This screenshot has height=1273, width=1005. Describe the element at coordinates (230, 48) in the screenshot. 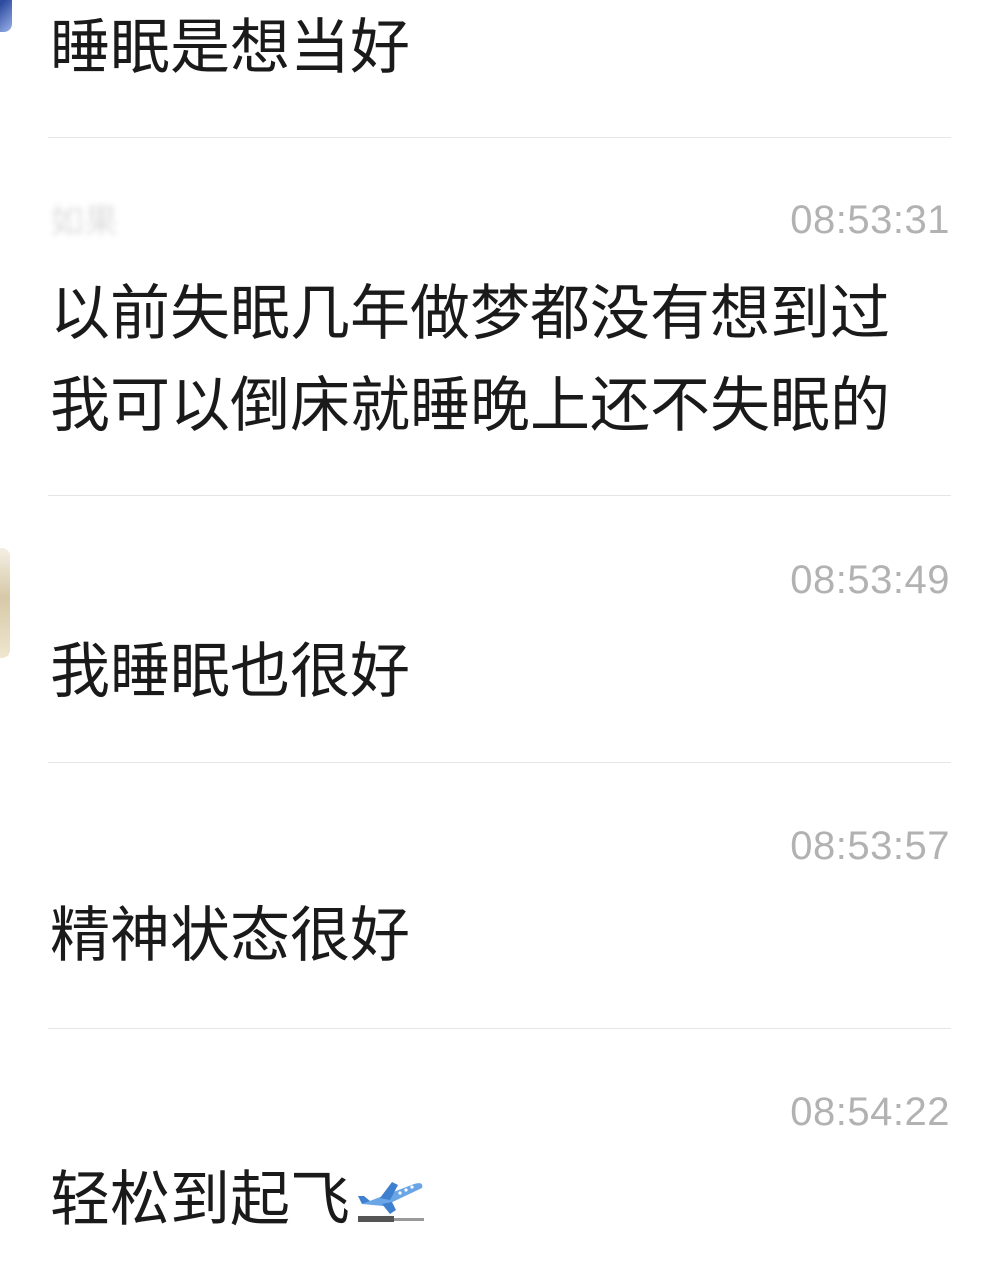

I see `message-text: 睡眠是想当好` at that location.